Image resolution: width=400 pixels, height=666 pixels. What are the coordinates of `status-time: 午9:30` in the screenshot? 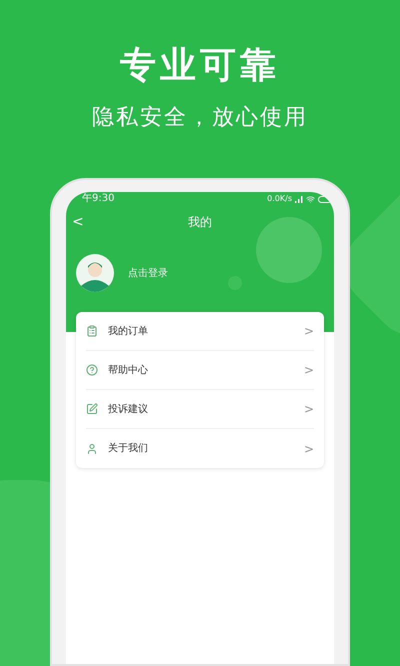 It's located at (97, 199).